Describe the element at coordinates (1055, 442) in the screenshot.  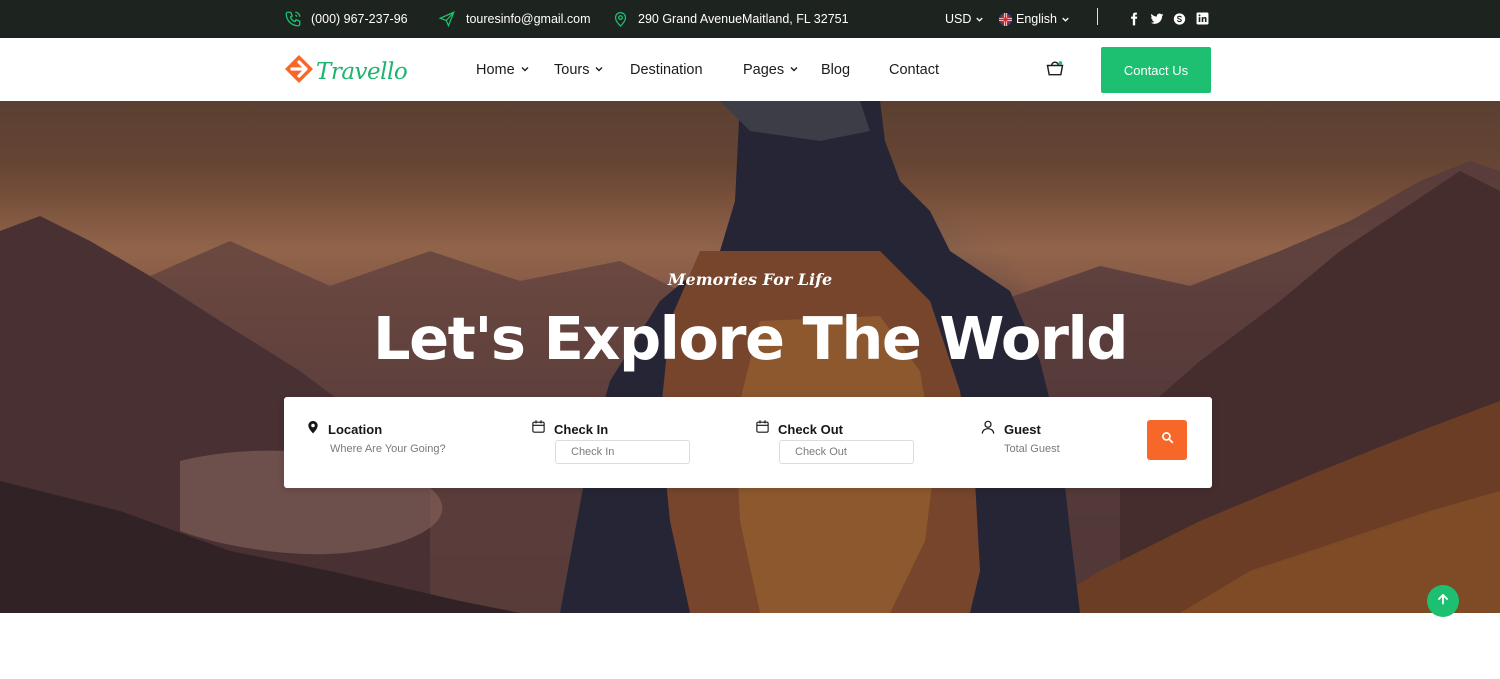
I see `guest-field: Guest Total Guest` at that location.